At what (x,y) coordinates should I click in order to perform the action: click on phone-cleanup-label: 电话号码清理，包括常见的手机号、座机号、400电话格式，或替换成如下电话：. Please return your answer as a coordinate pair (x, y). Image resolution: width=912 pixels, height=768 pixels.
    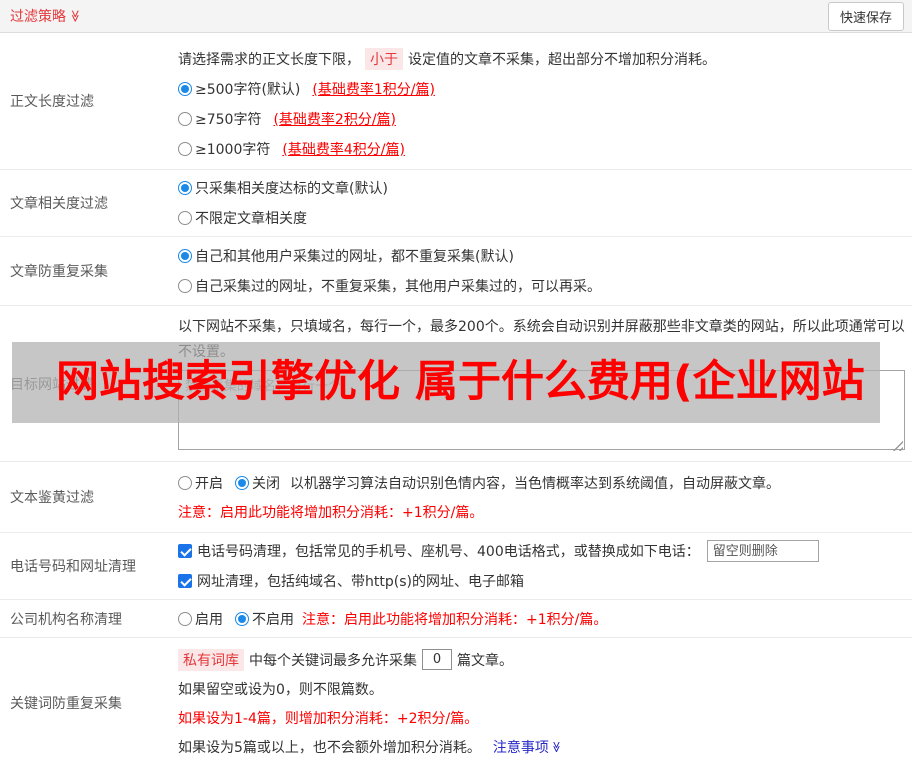
    Looking at the image, I should click on (448, 552).